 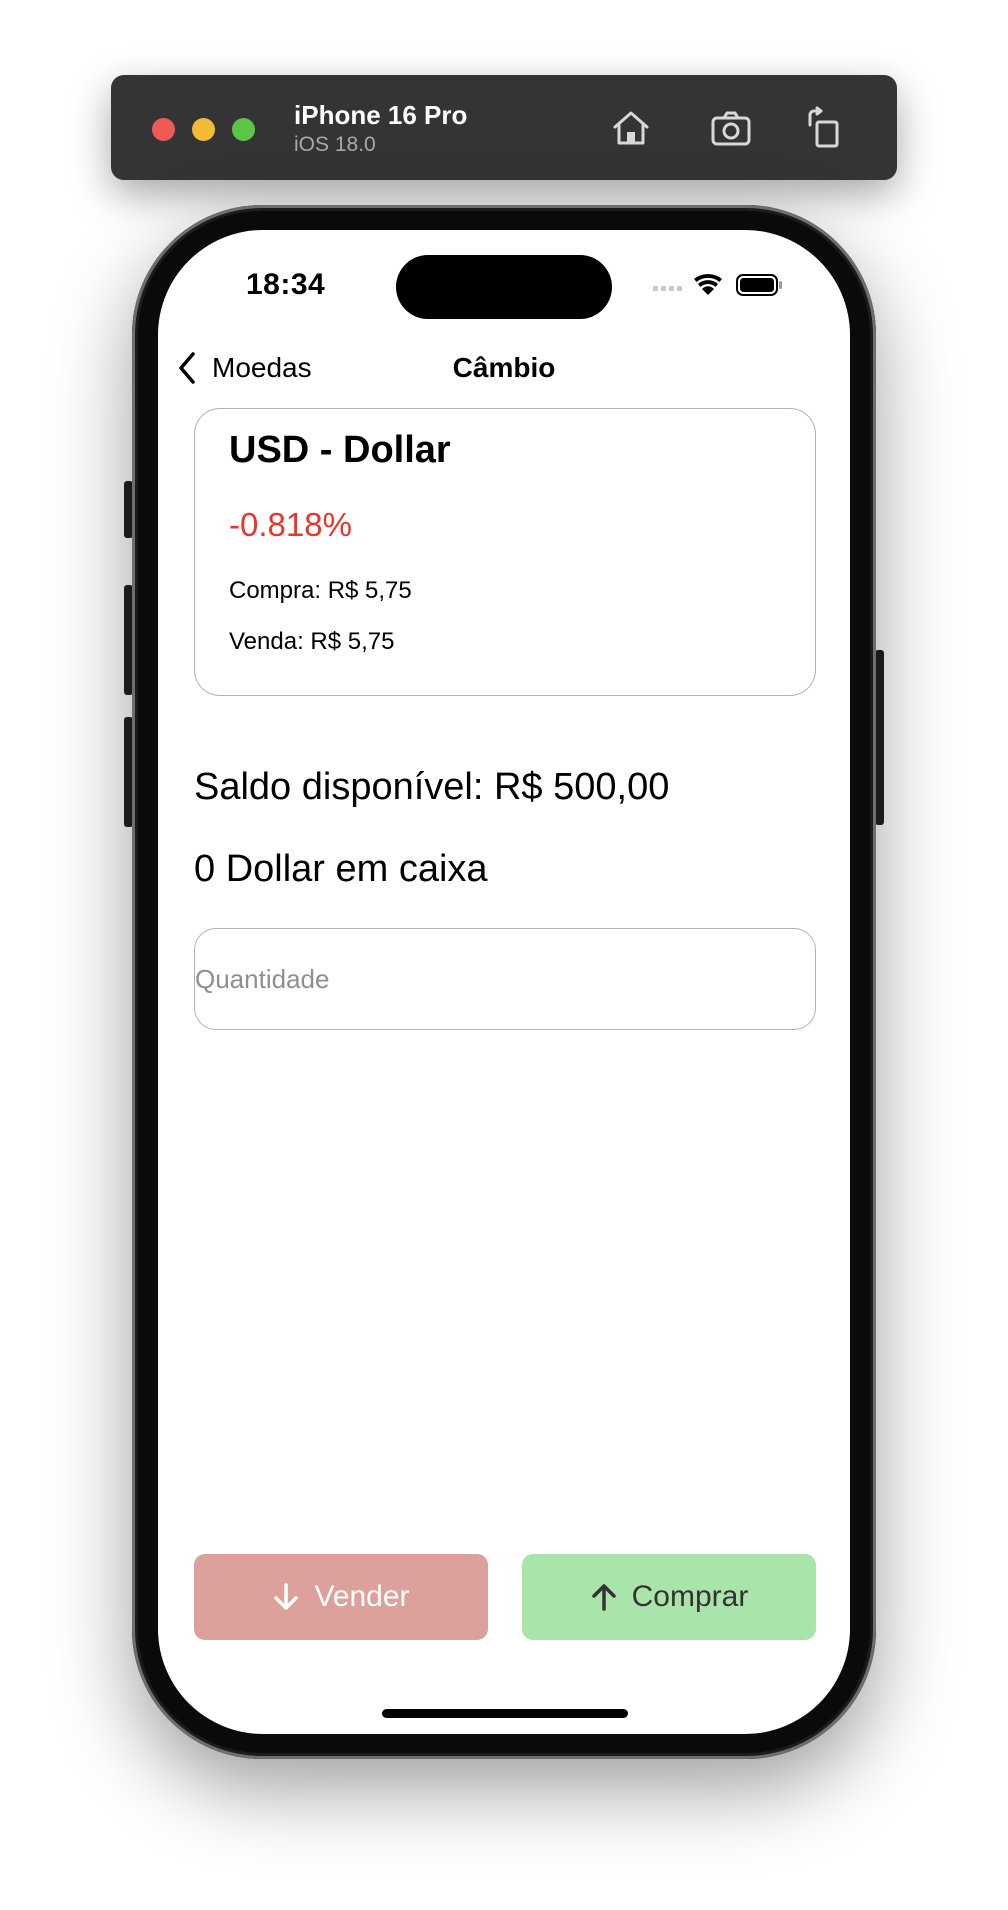 What do you see at coordinates (504, 287) in the screenshot?
I see `dynamic-island` at bounding box center [504, 287].